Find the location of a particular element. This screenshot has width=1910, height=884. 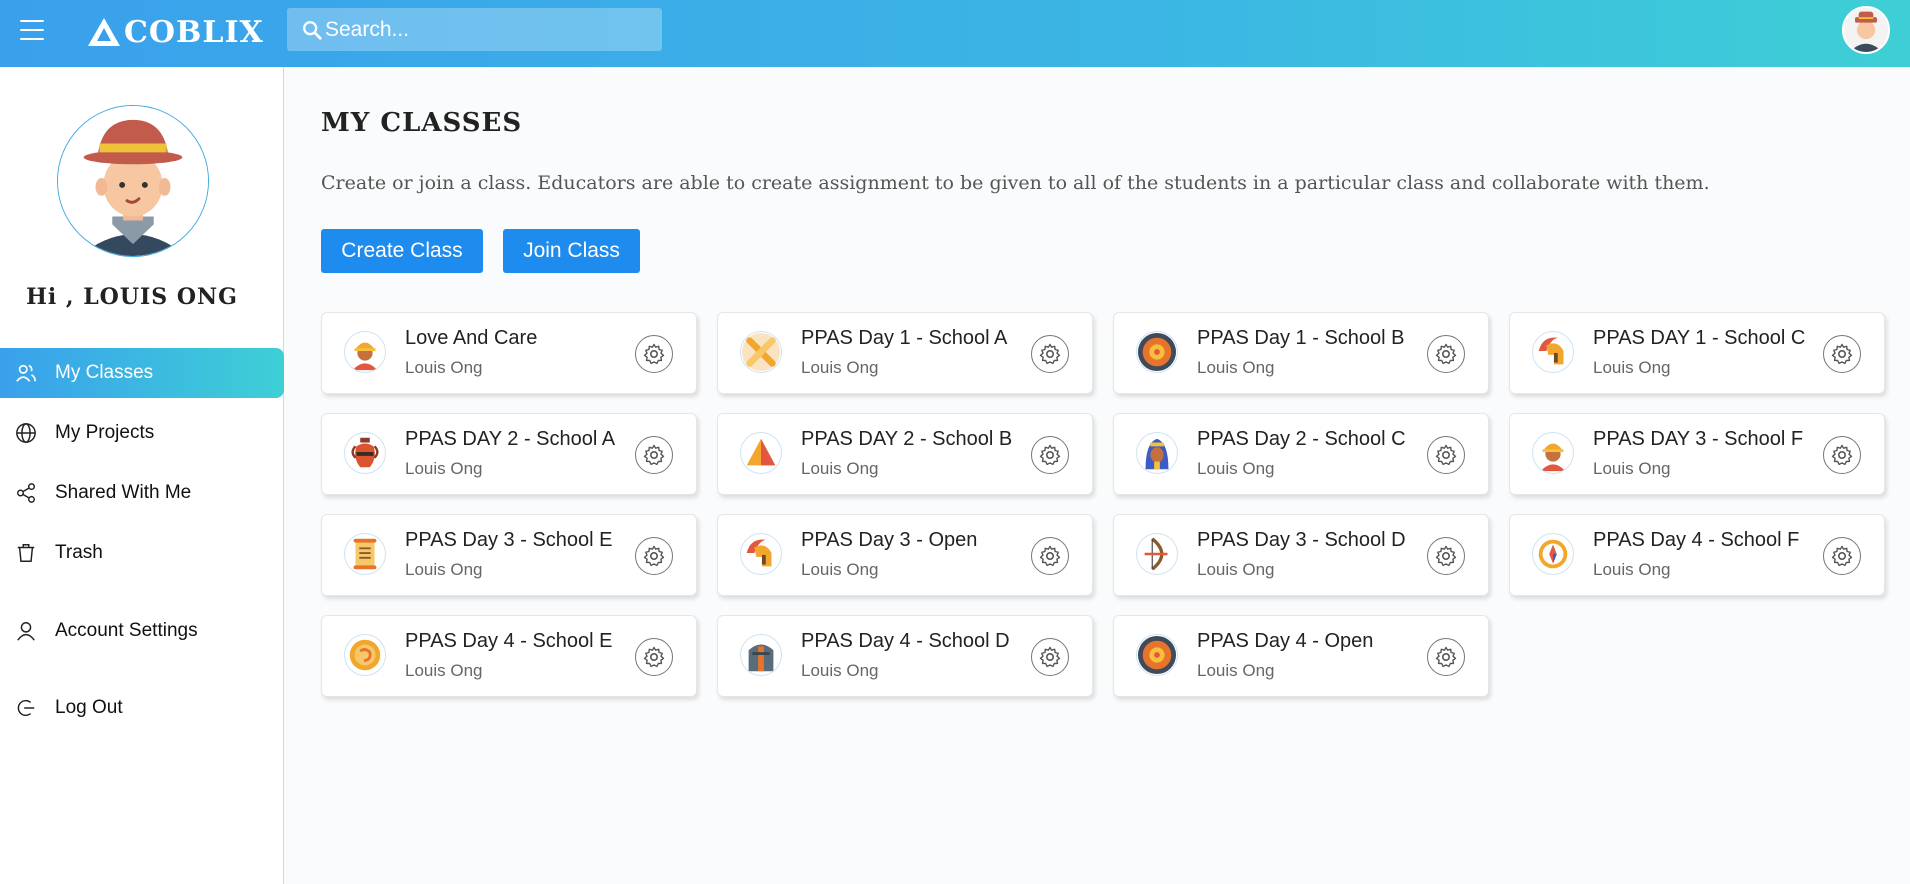

sidebar-item-label: My Projects is located at coordinates (105, 432).